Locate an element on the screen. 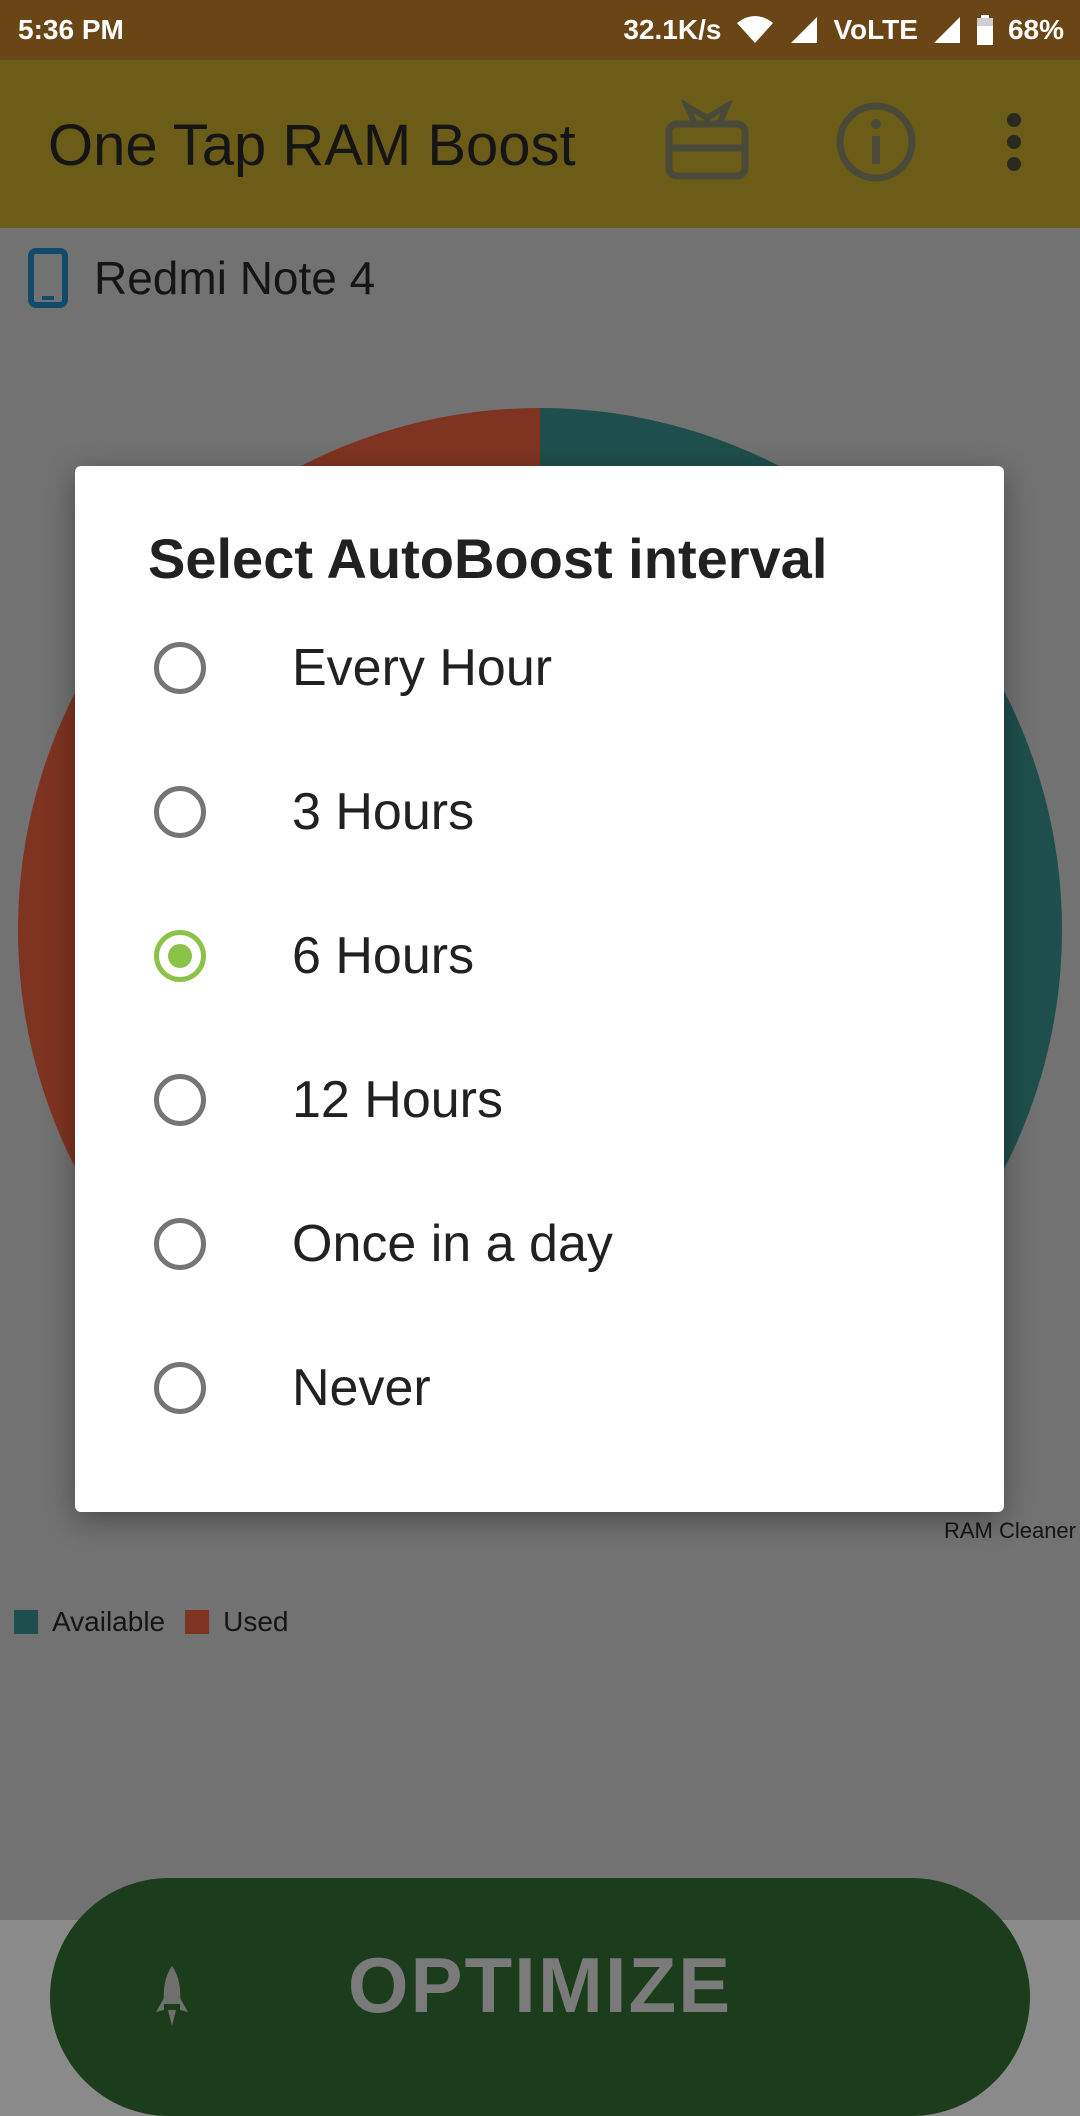 This screenshot has width=1080, height=2116. info-icon is located at coordinates (876, 142).